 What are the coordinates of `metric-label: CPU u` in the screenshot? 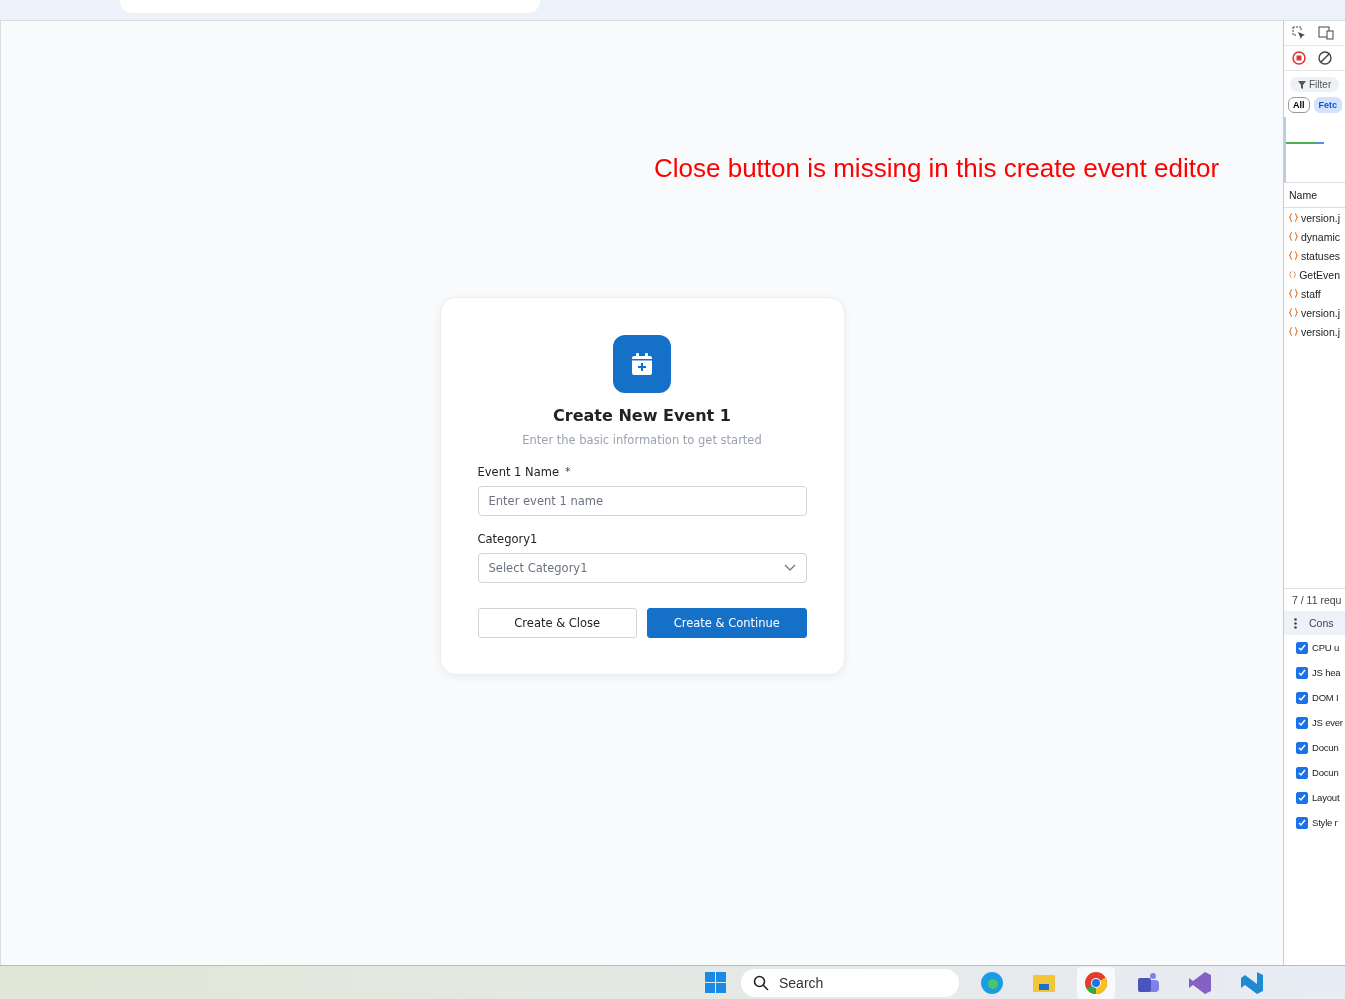 It's located at (1325, 647).